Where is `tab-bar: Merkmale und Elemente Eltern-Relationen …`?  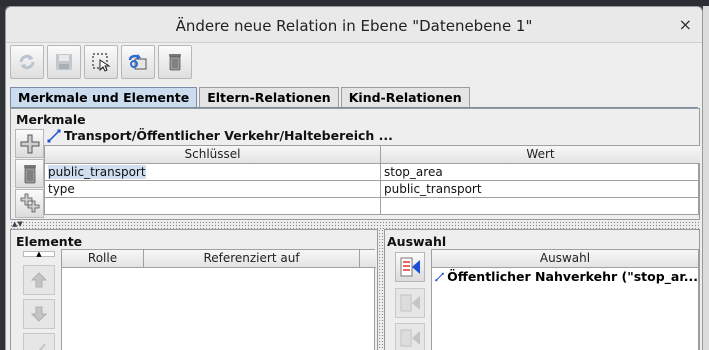
tab-bar: Merkmale und Elemente Eltern-Relationen … is located at coordinates (241, 97).